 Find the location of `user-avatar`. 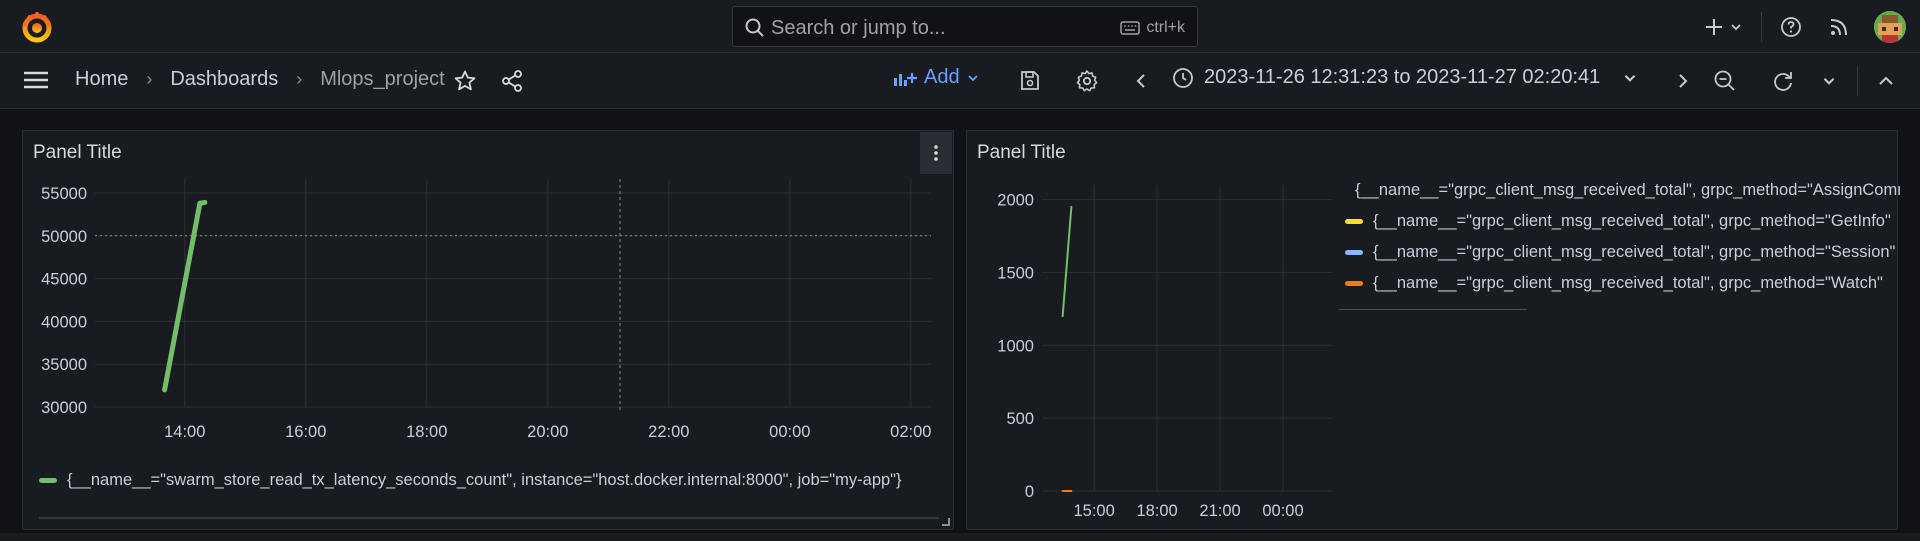

user-avatar is located at coordinates (1890, 26).